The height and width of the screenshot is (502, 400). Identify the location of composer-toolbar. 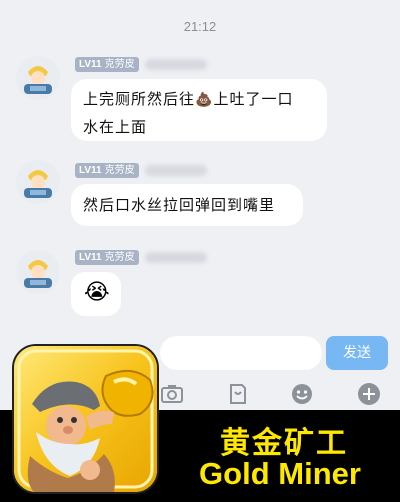
(280, 394).